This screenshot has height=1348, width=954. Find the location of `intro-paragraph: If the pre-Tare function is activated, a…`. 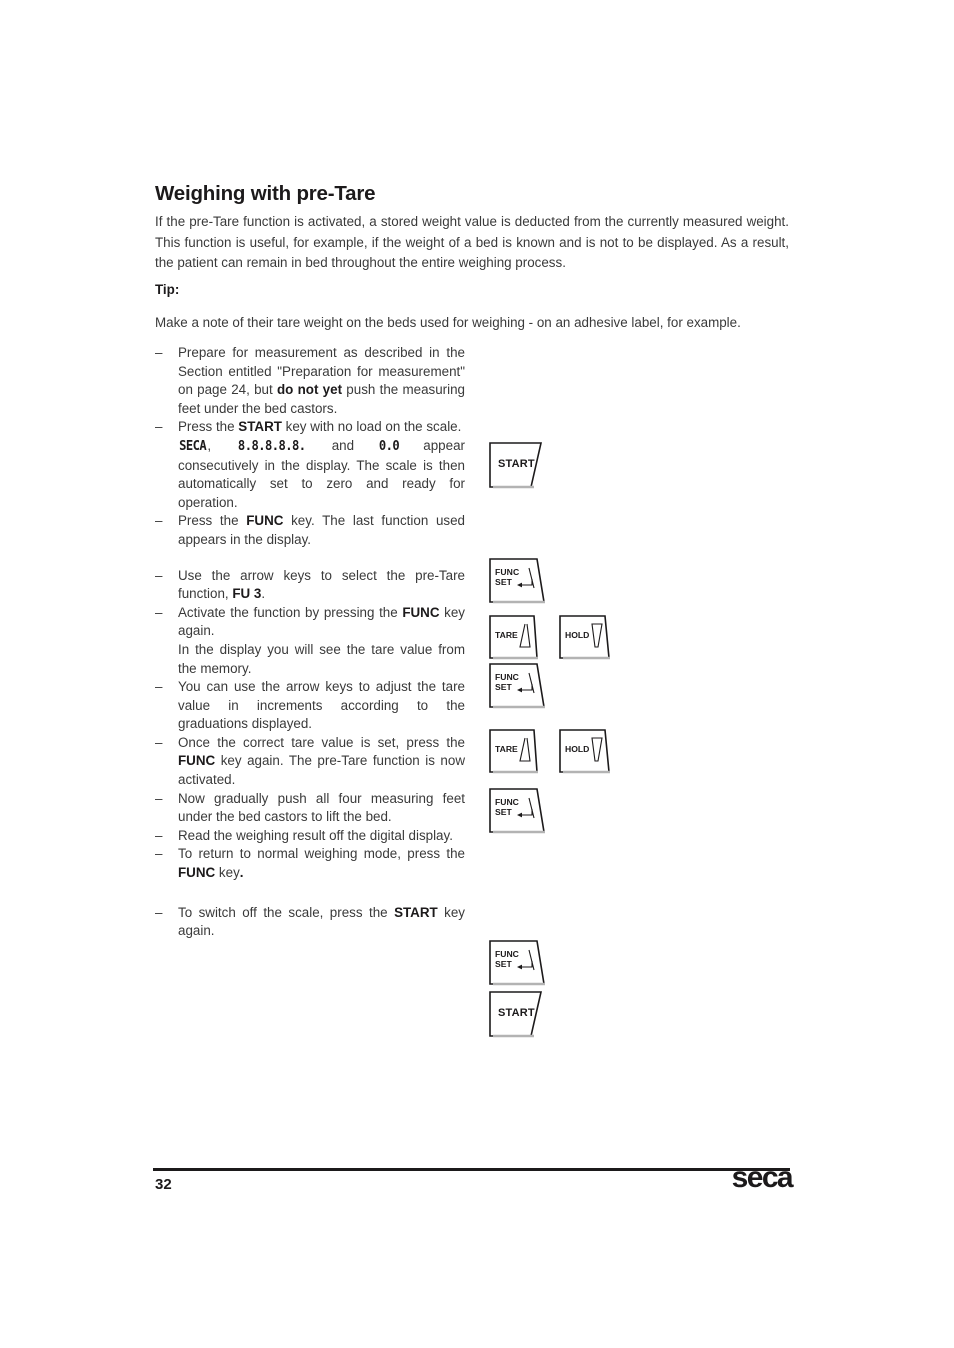

intro-paragraph: If the pre-Tare function is activated, a… is located at coordinates (472, 242).